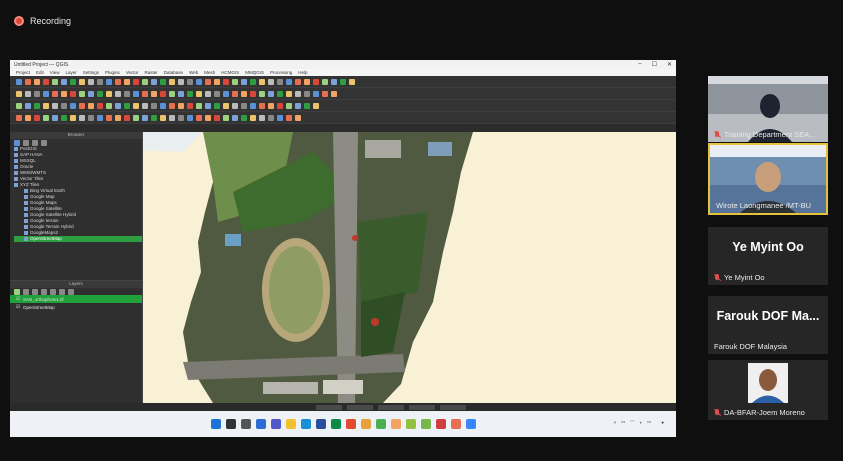  Describe the element at coordinates (193, 72) in the screenshot. I see `menu-item: Web` at that location.